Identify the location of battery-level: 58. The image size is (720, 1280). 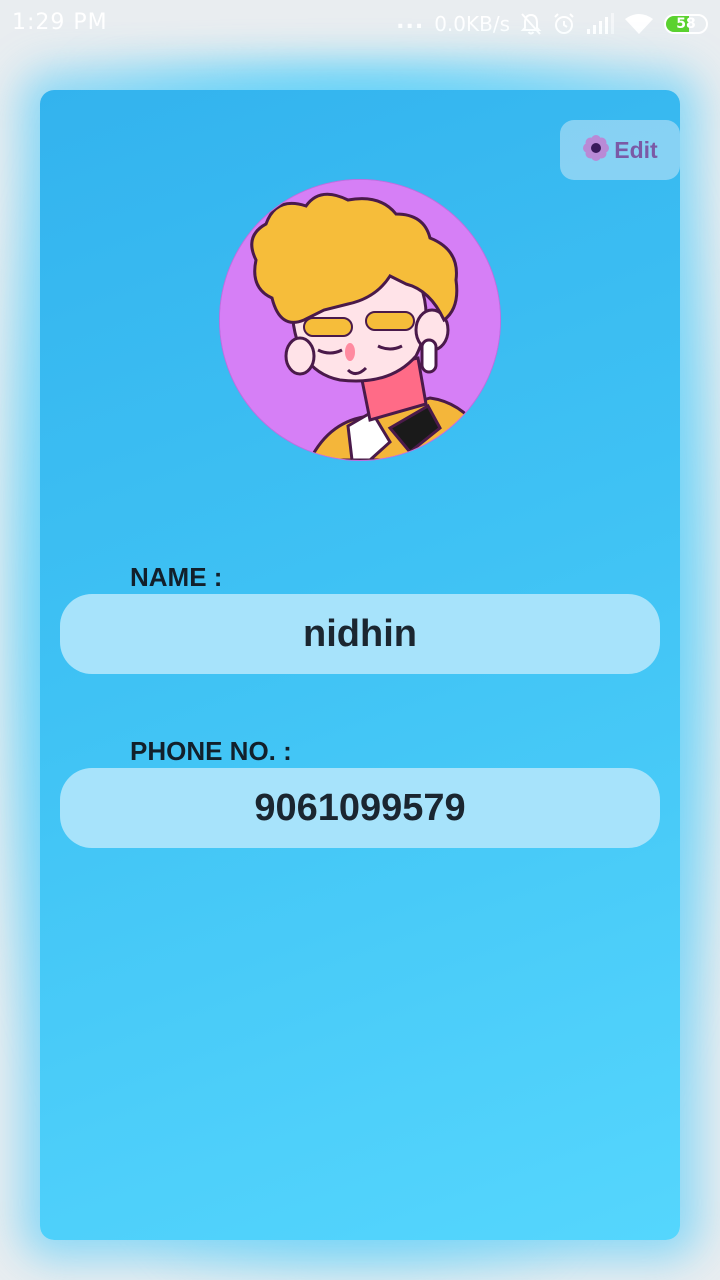
(686, 24).